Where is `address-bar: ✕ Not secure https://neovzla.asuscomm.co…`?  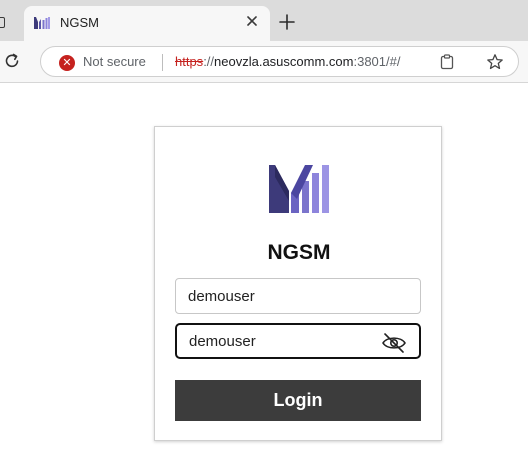
address-bar: ✕ Not secure https://neovzla.asuscomm.co… is located at coordinates (279, 61).